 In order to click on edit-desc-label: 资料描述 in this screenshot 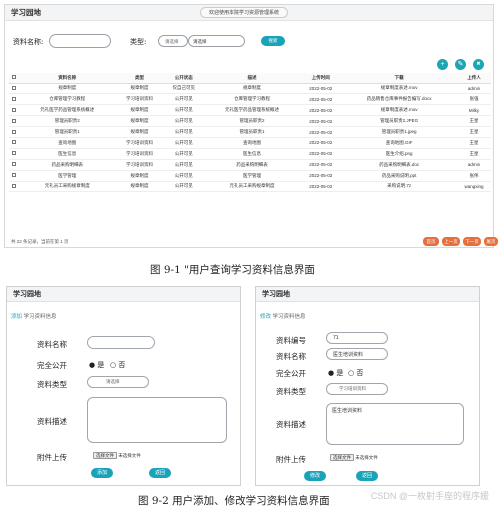, I will do `click(291, 424)`.